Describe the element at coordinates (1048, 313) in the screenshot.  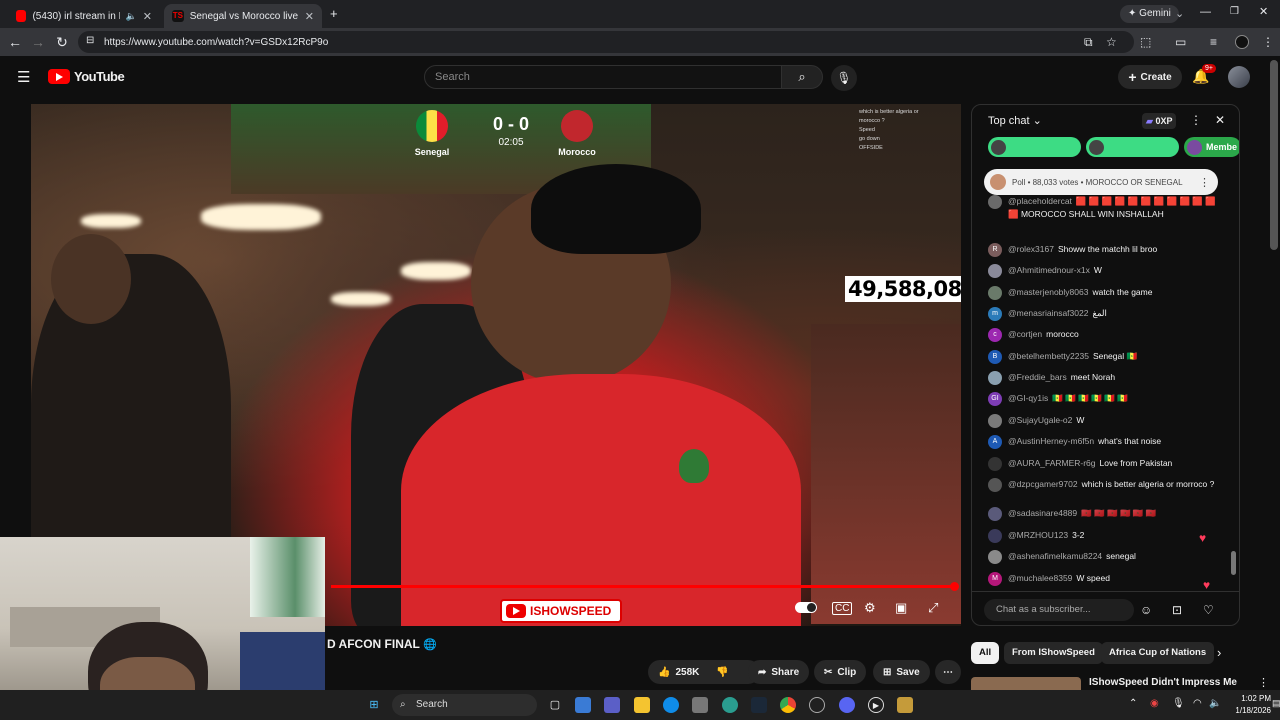
I see `chat-author: @menasriainsaf3022` at that location.